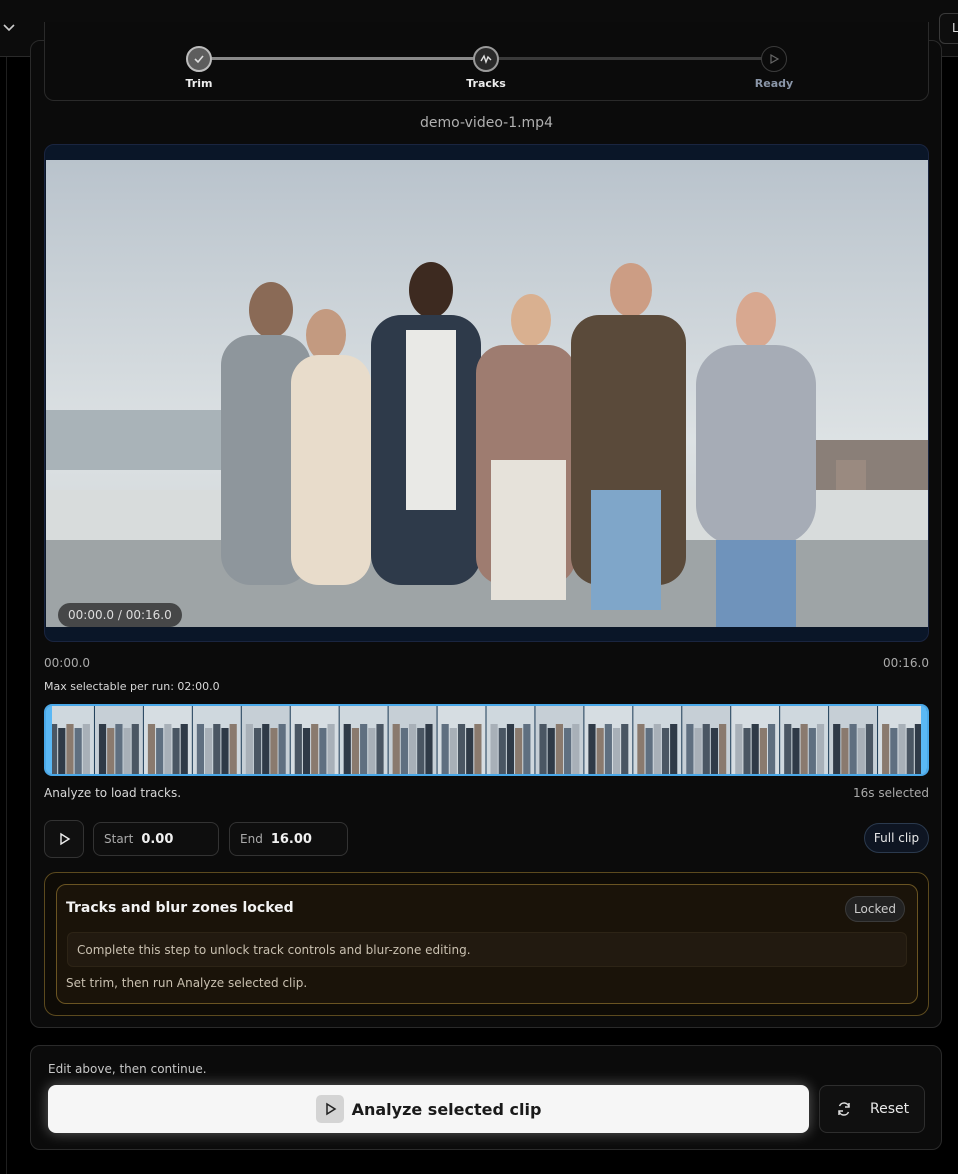  What do you see at coordinates (120, 615) in the screenshot?
I see `video-time-display: 00:00.0 / 00:16.0` at bounding box center [120, 615].